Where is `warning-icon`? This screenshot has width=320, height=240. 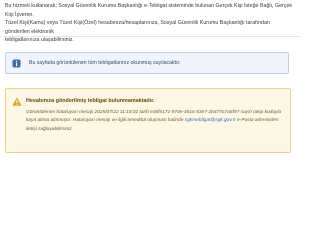
warning-icon is located at coordinates (17, 101).